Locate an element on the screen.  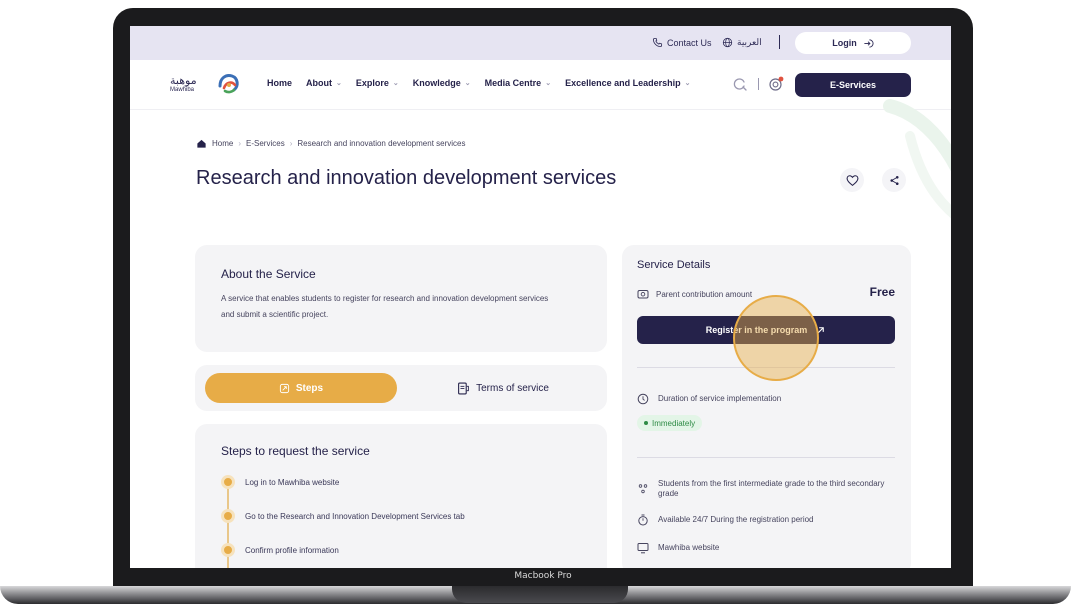
channel-label: Mawhiba website is located at coordinates (689, 547).